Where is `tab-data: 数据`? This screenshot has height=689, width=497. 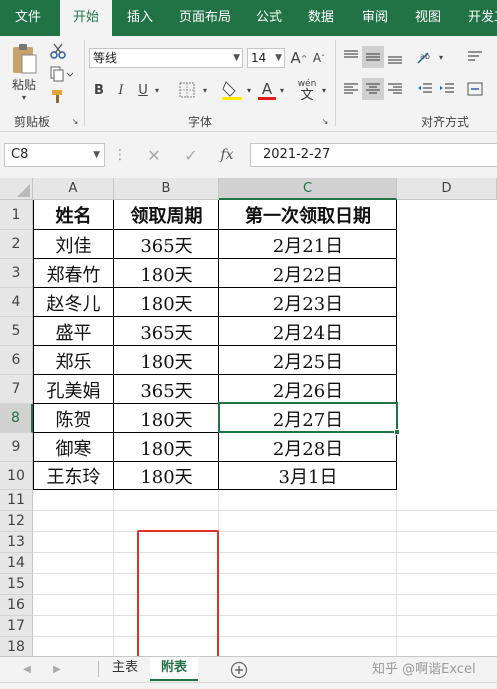
tab-data: 数据 is located at coordinates (321, 18).